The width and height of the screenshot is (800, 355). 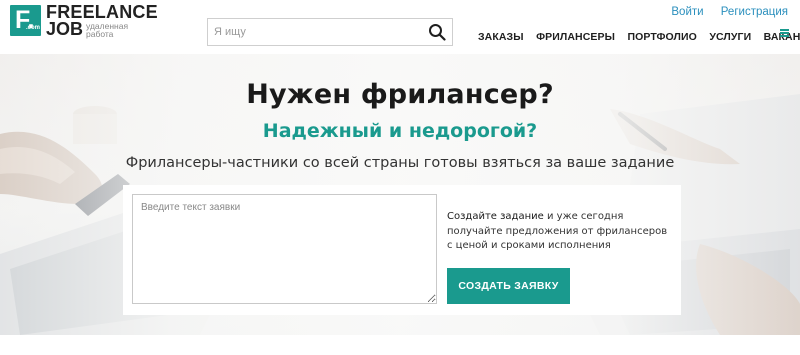 I want to click on search-input, so click(x=313, y=32).